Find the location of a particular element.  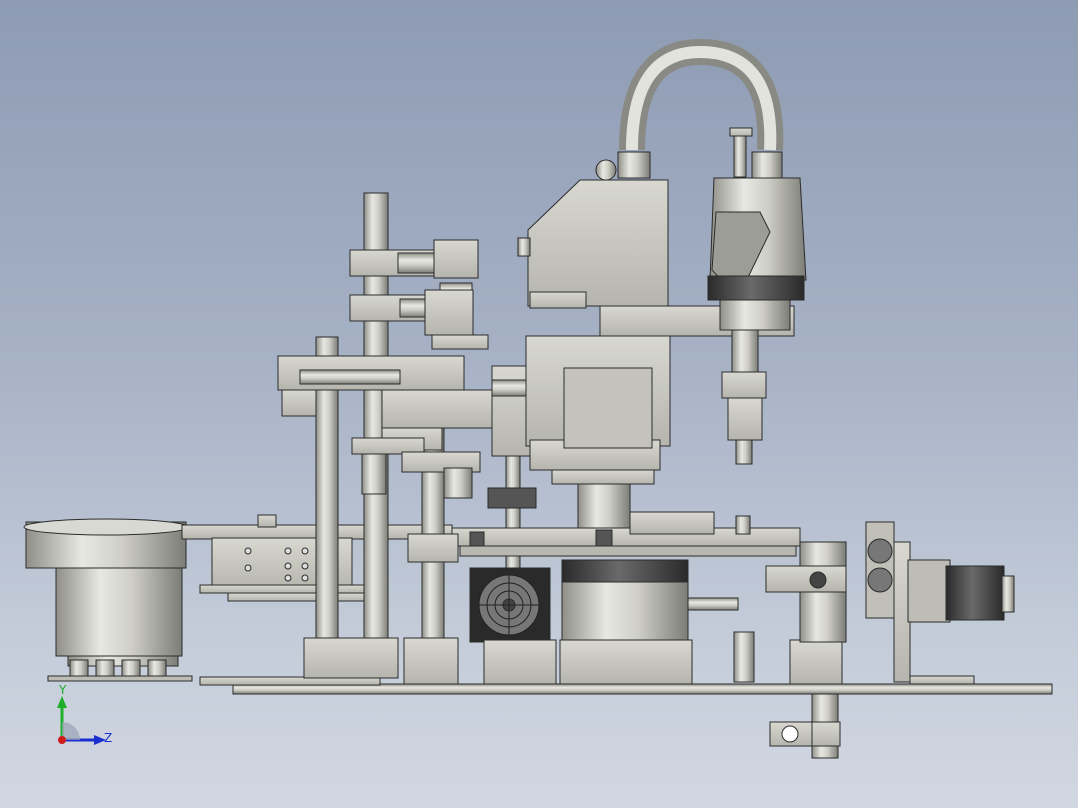

y-axis-label: Y is located at coordinates (63, 690).